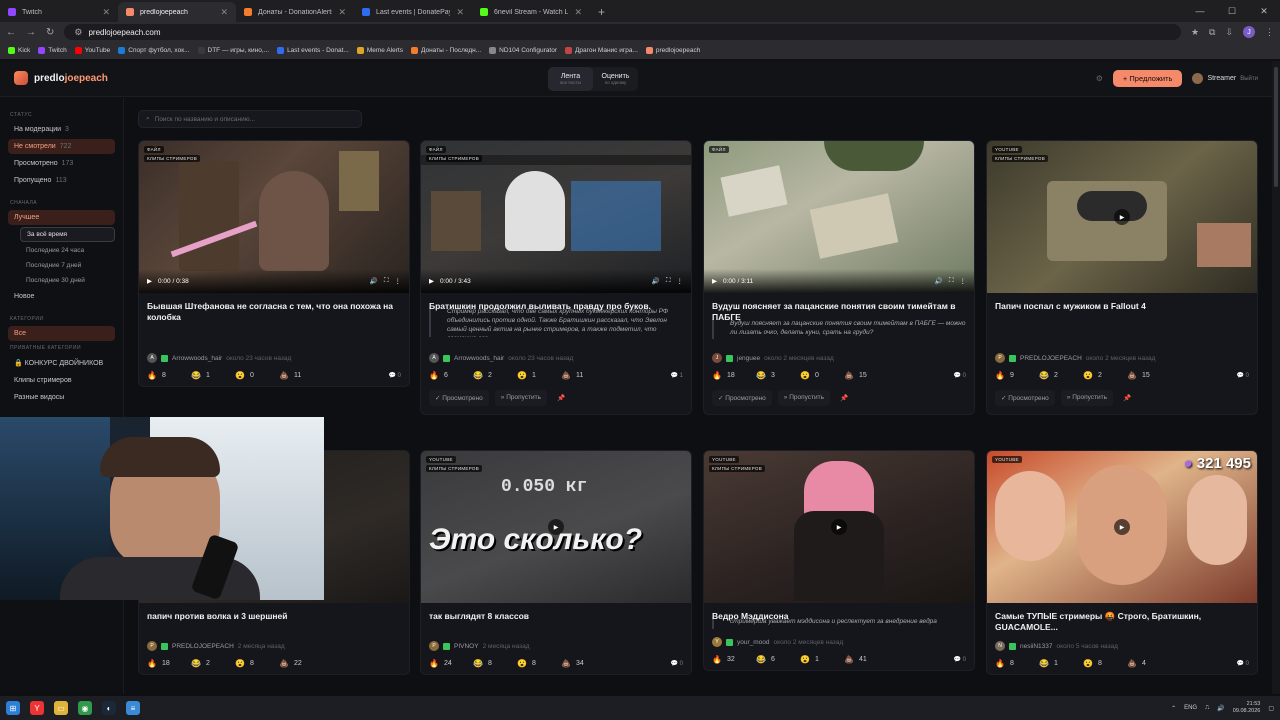 This screenshot has height=720, width=1280. Describe the element at coordinates (133, 708) in the screenshot. I see `notes-icon: ≡` at that location.